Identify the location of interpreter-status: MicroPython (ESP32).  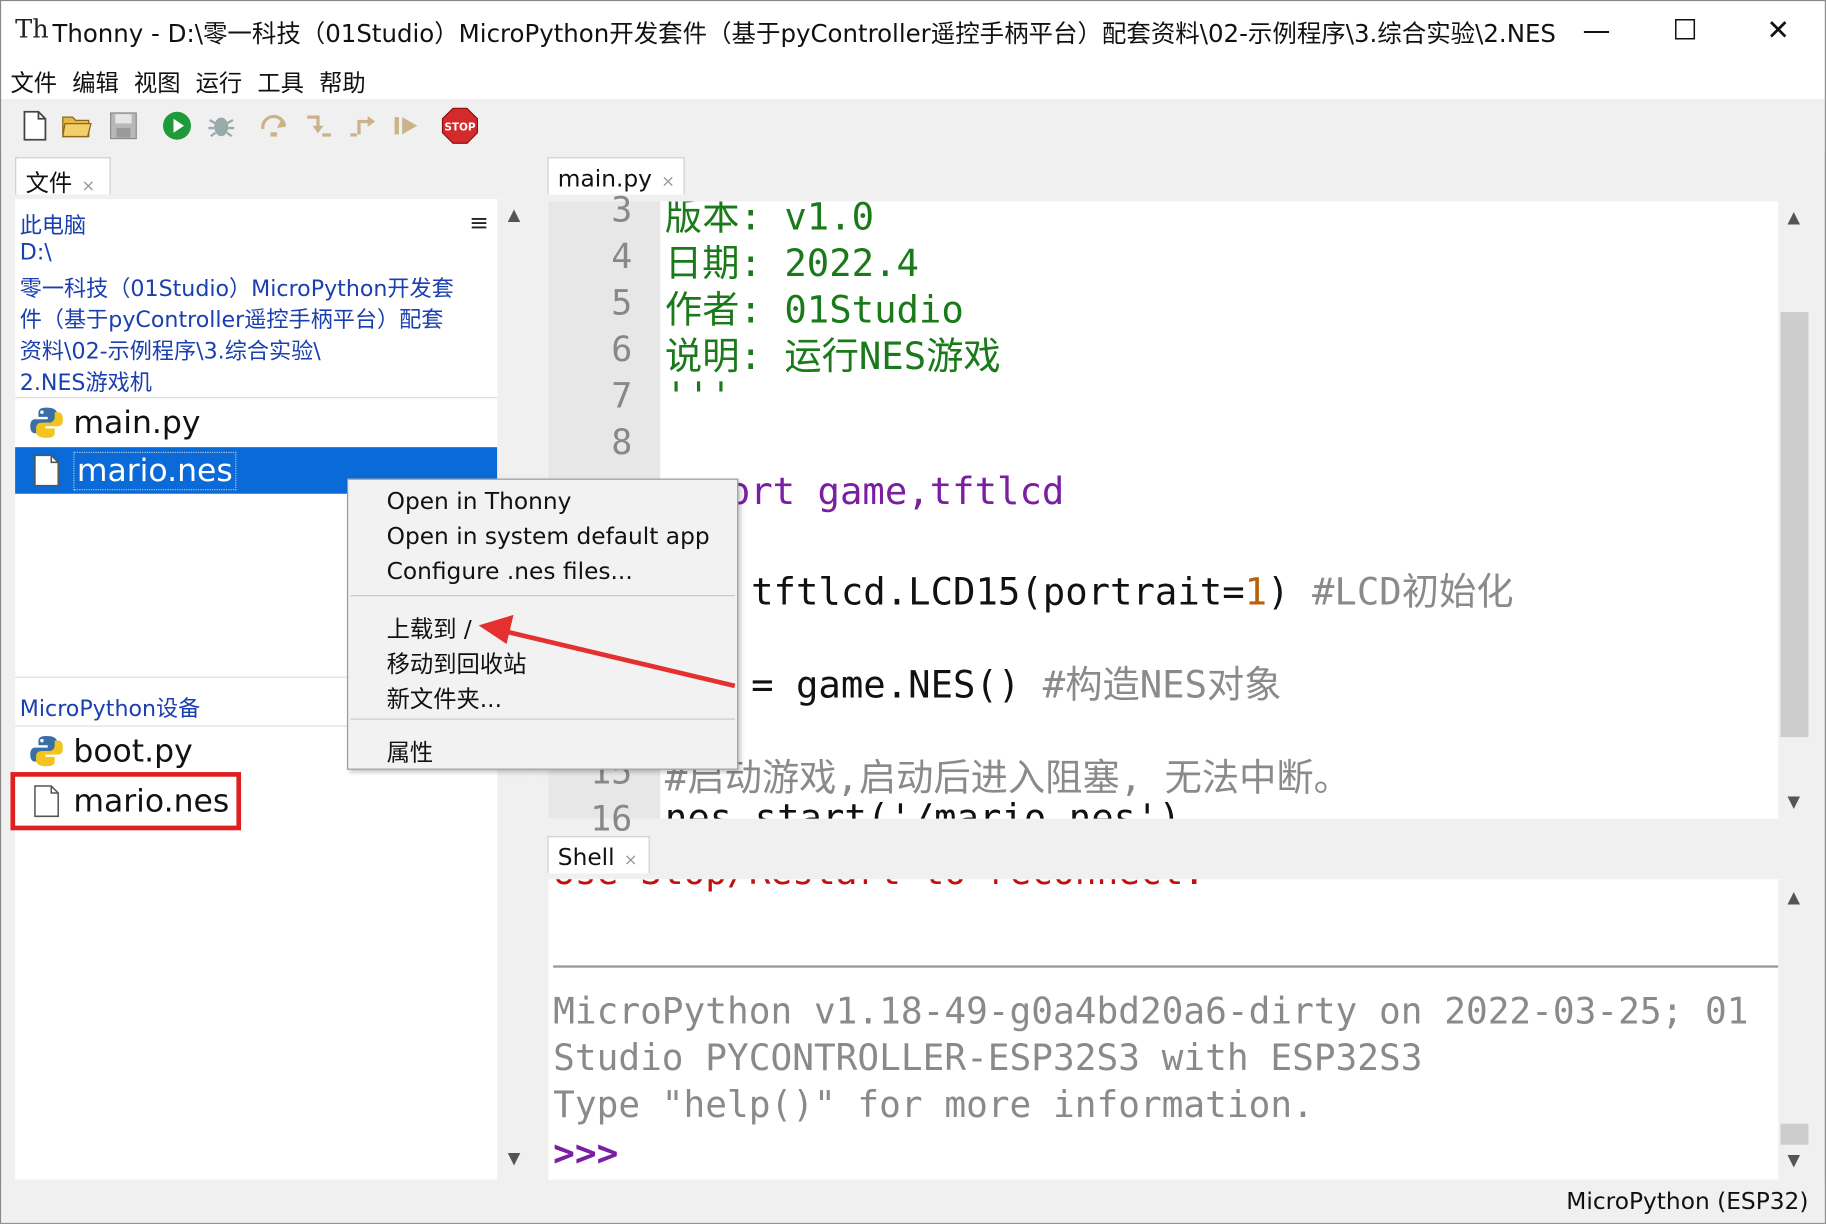
(1687, 1201).